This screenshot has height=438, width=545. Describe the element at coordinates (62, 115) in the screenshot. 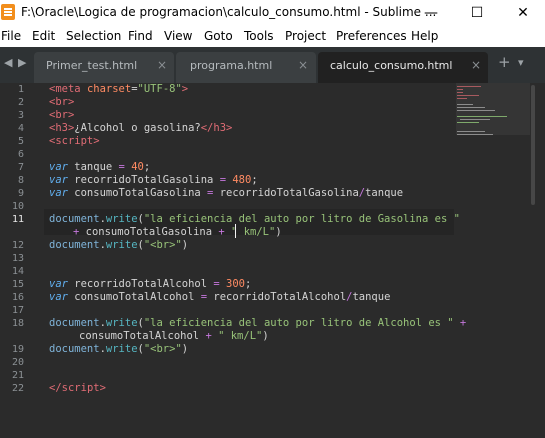

I see `code-line-3: <br>` at that location.